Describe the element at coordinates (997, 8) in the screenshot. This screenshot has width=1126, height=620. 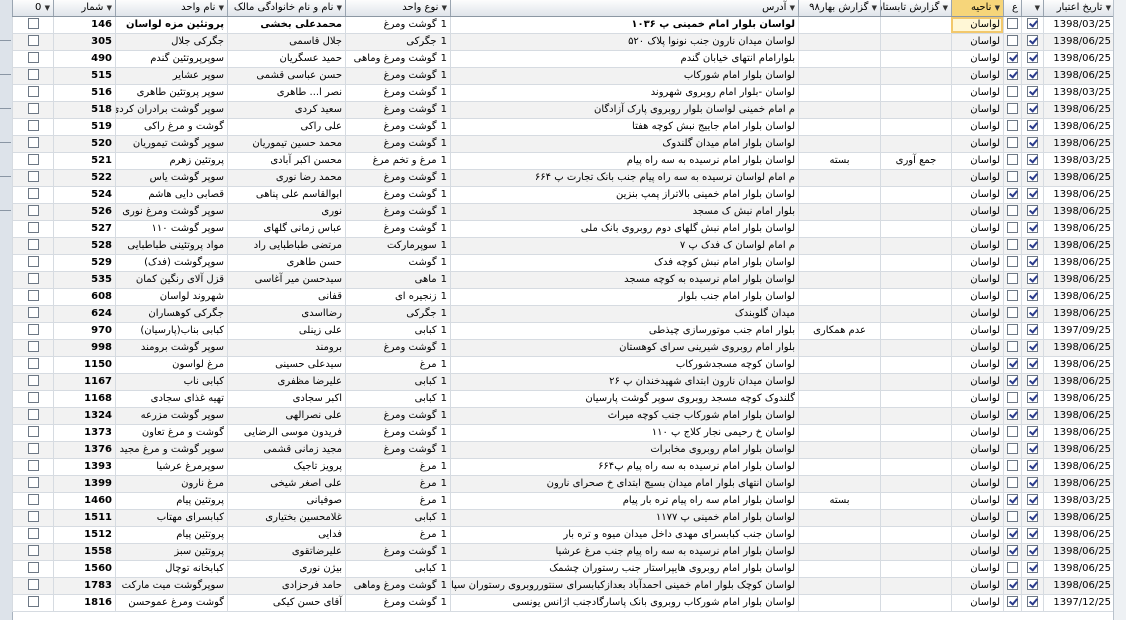
I see `filter-icon: ▼` at that location.